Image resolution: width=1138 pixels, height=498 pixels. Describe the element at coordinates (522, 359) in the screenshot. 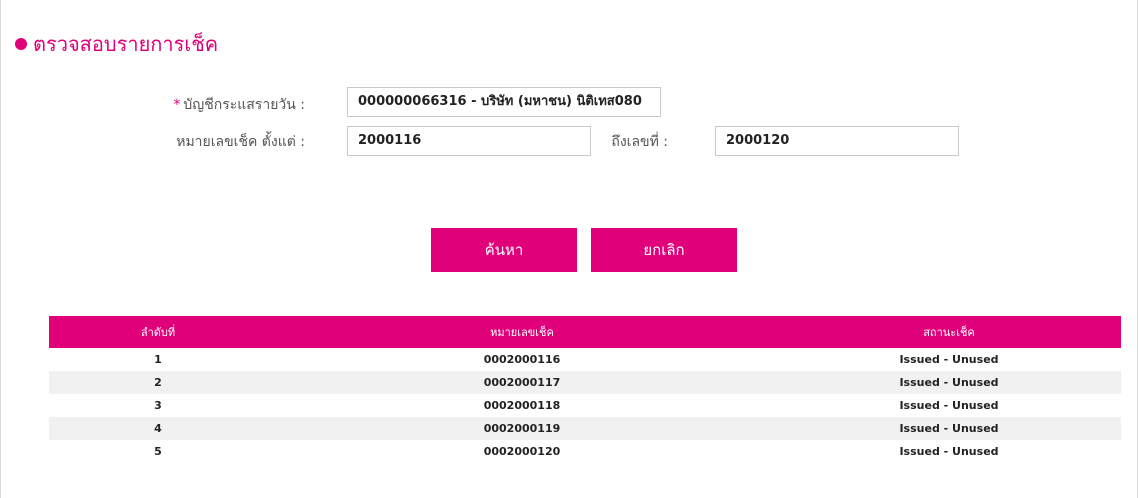

I see `cell-cheque-number: 0002000116` at that location.